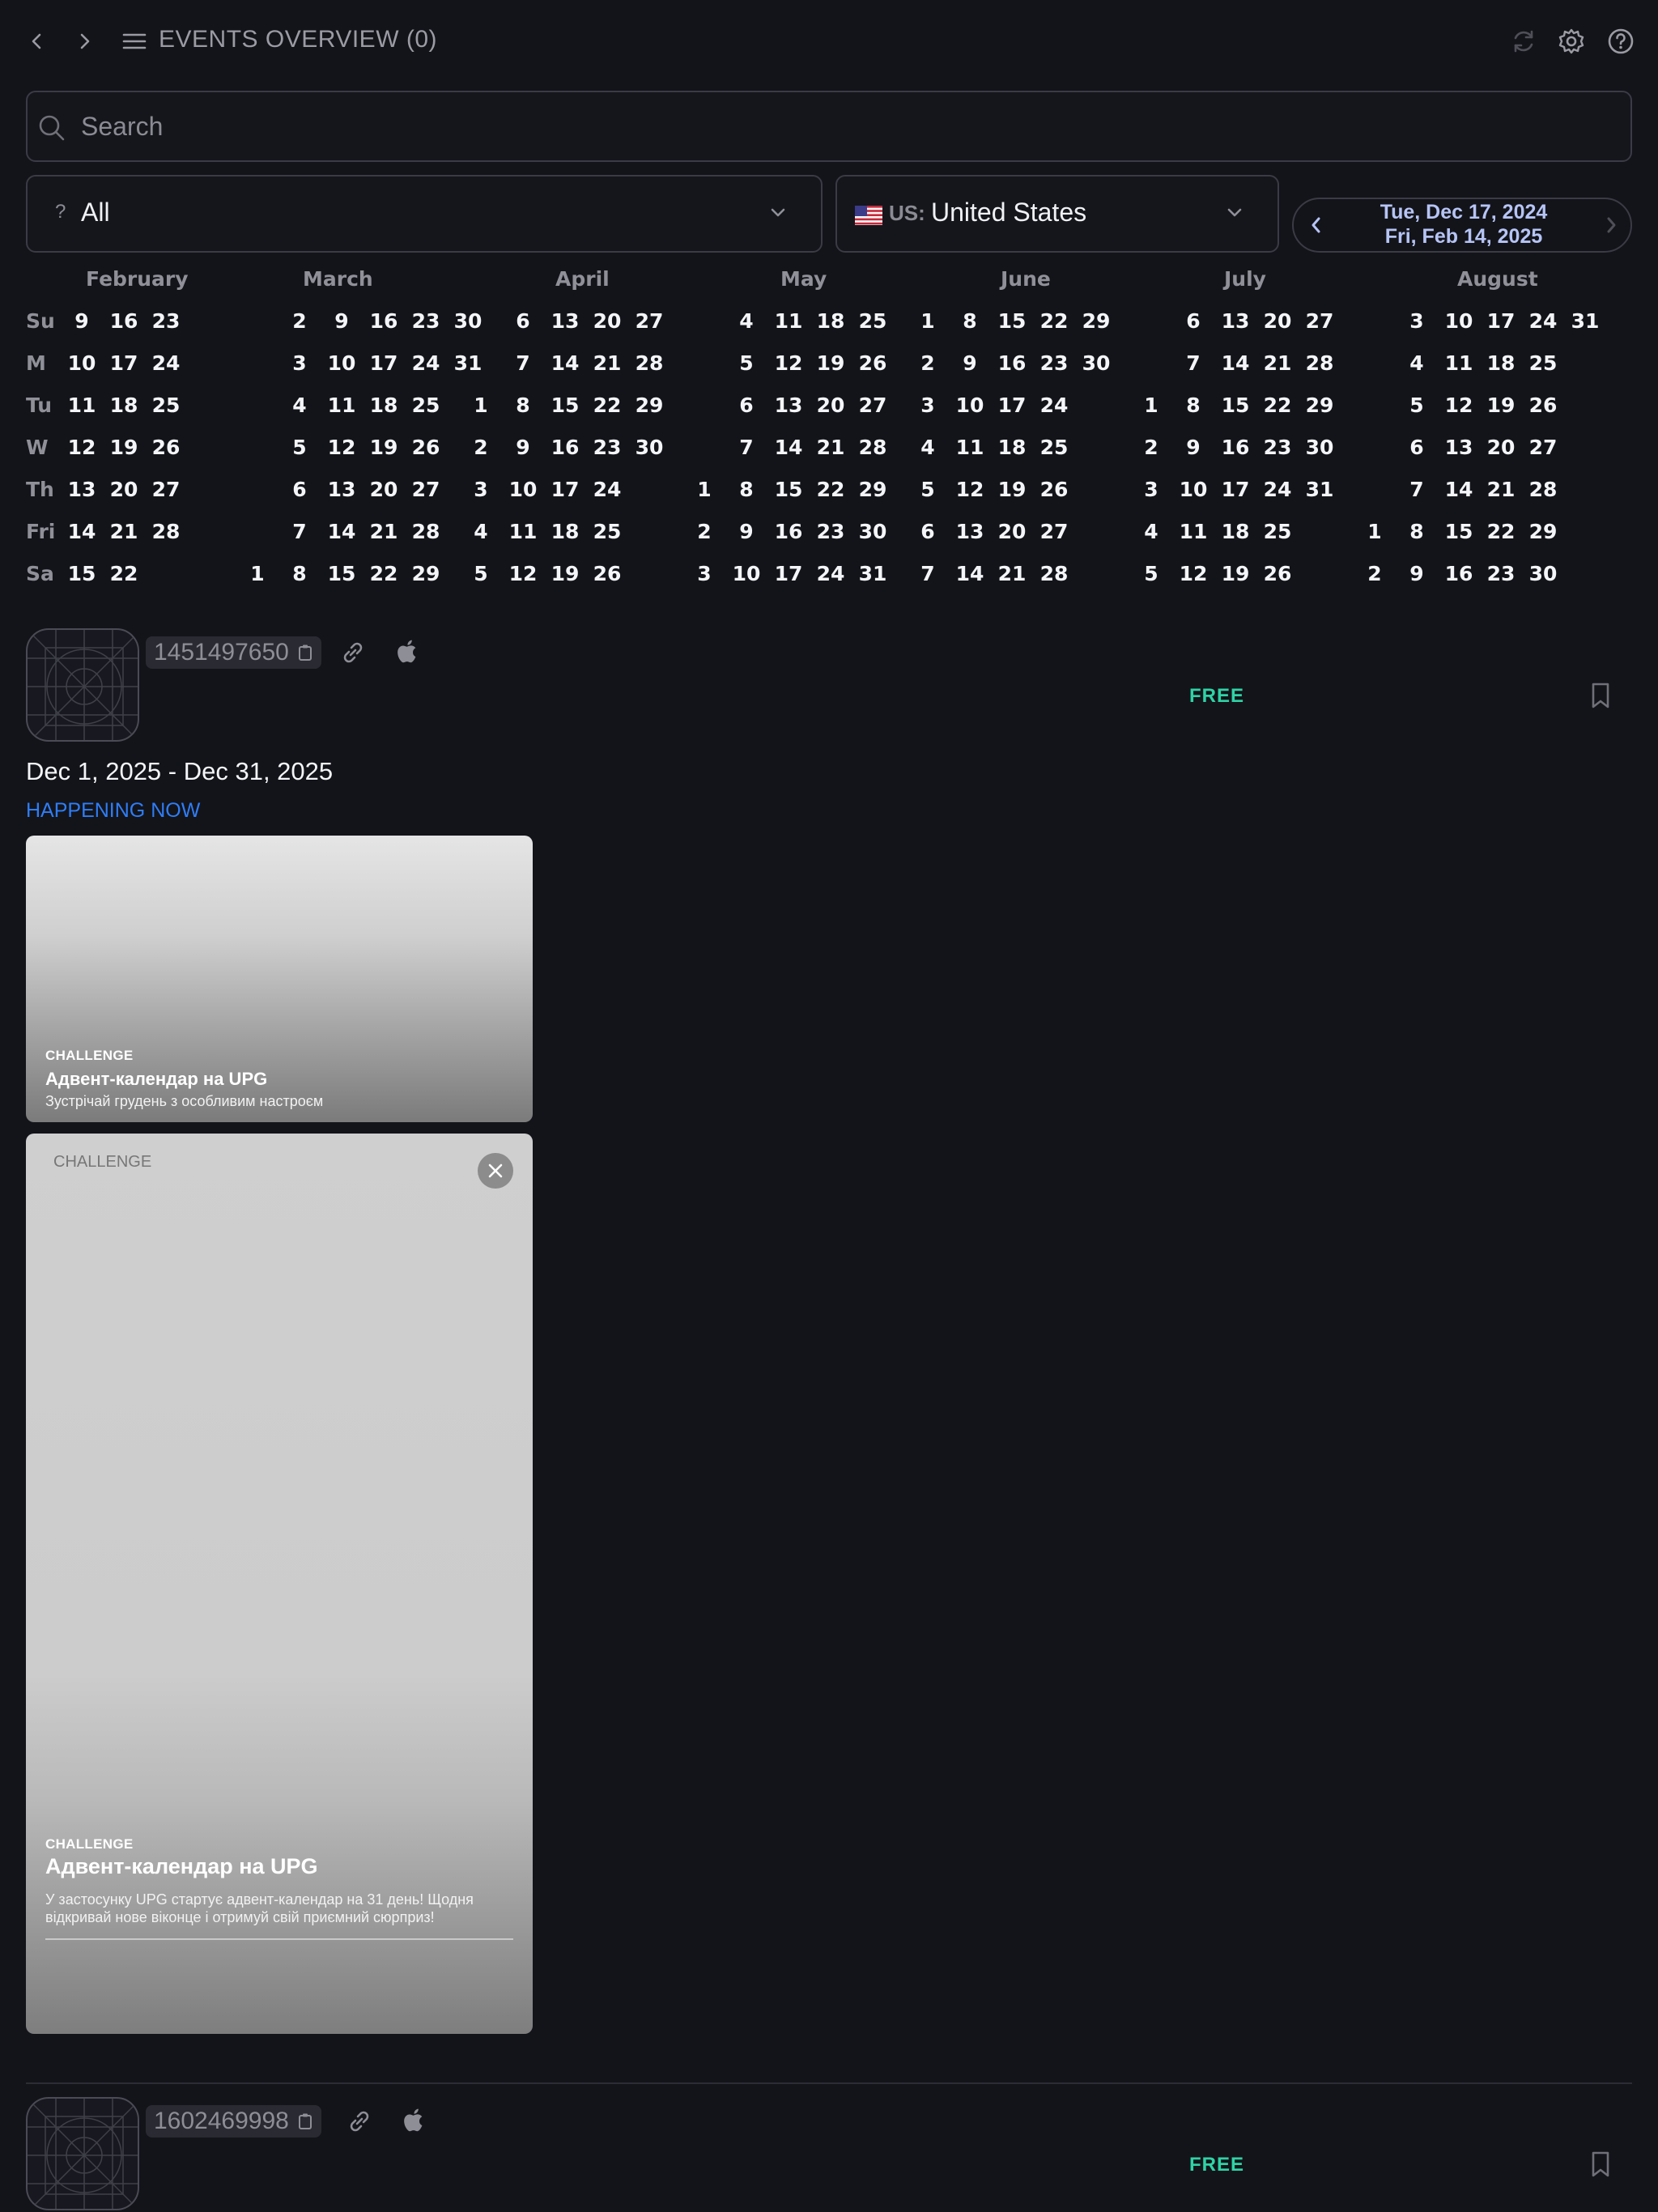  I want to click on search-input, so click(842, 126).